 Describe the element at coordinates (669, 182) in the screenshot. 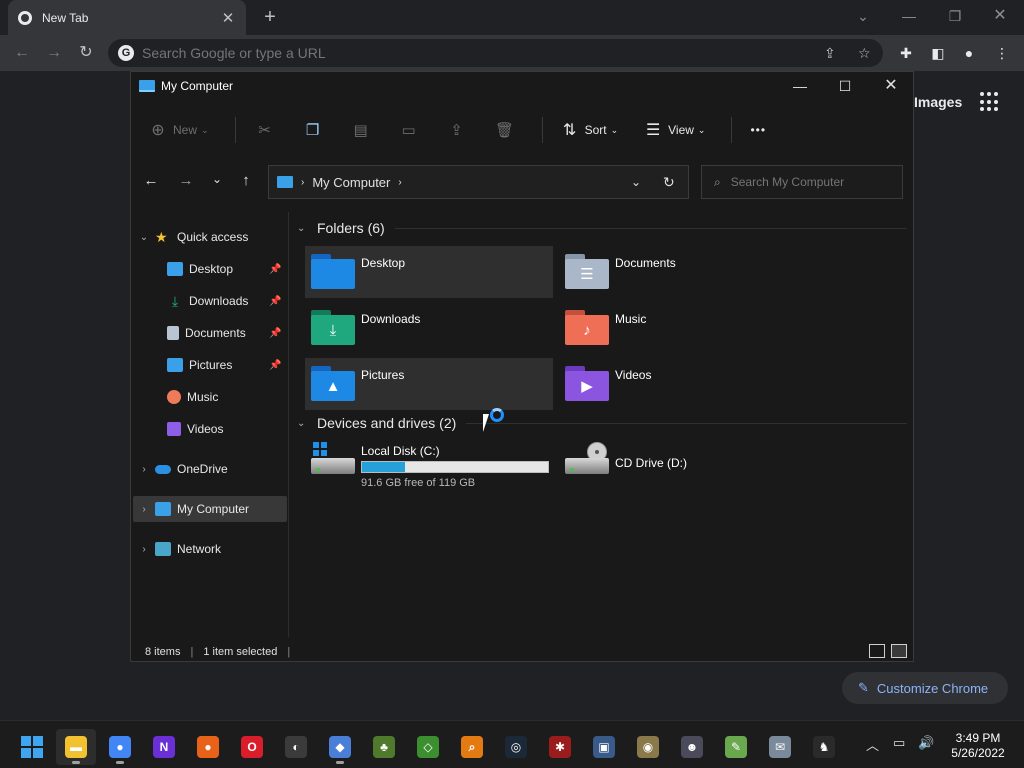

I see `refresh-icon: ↻` at that location.